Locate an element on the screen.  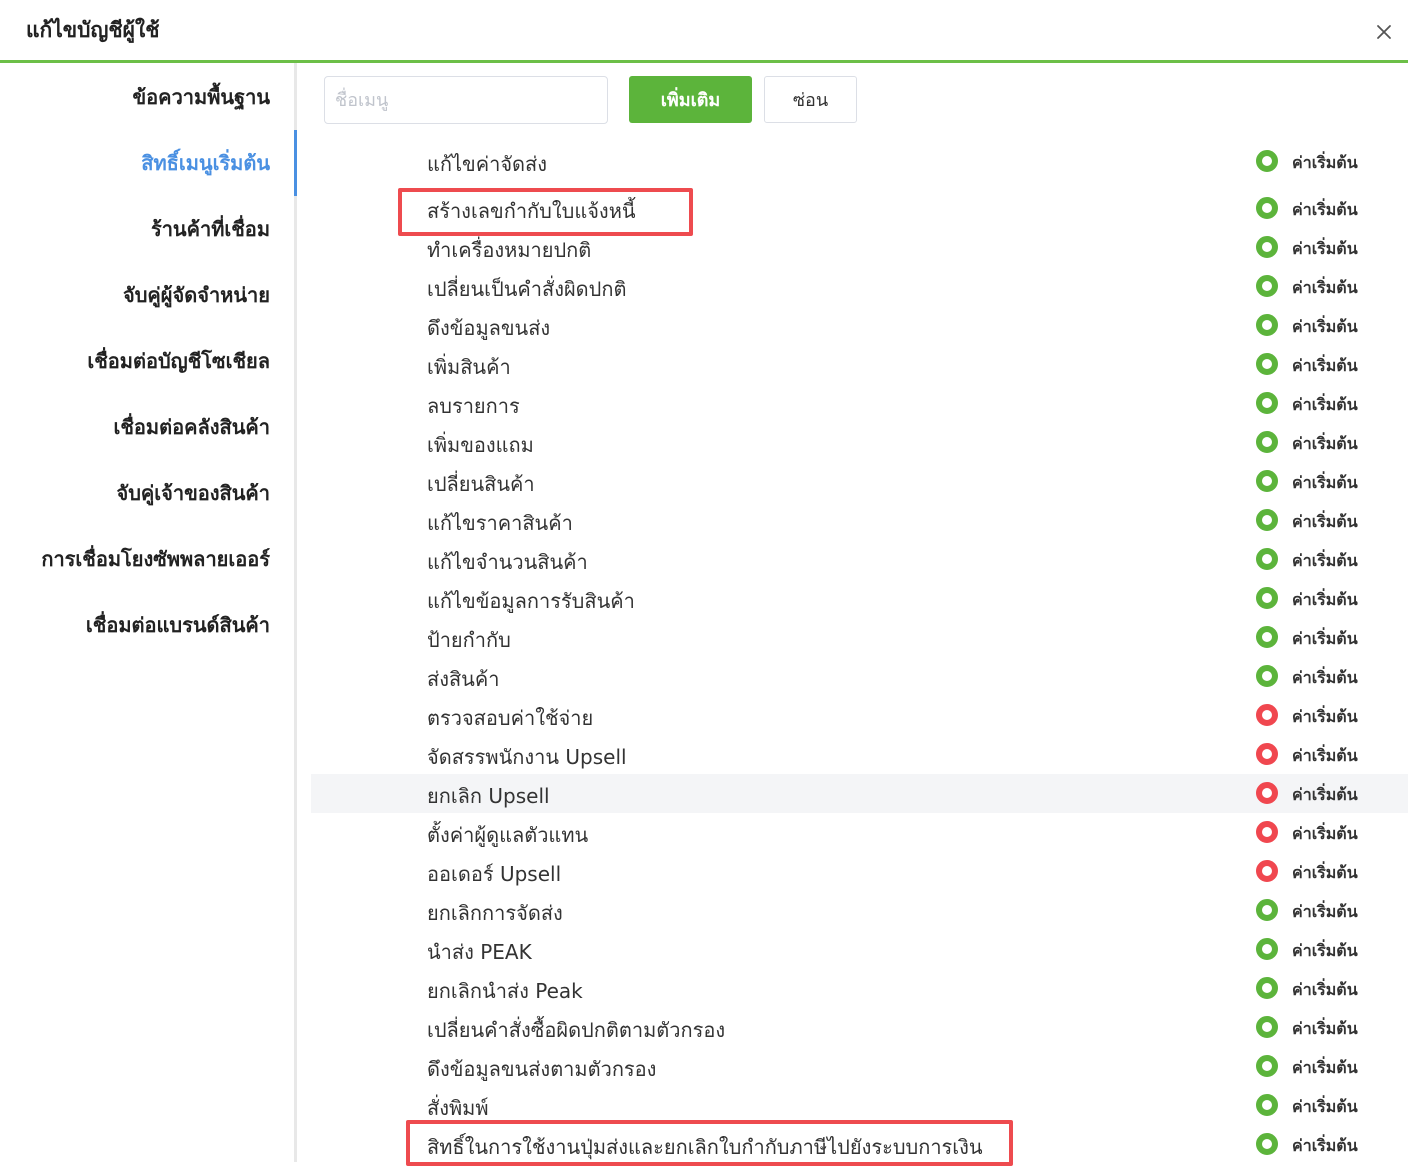
permission-row: ป้ายกำกับ ค่าเริ่มต้น is located at coordinates (859, 637).